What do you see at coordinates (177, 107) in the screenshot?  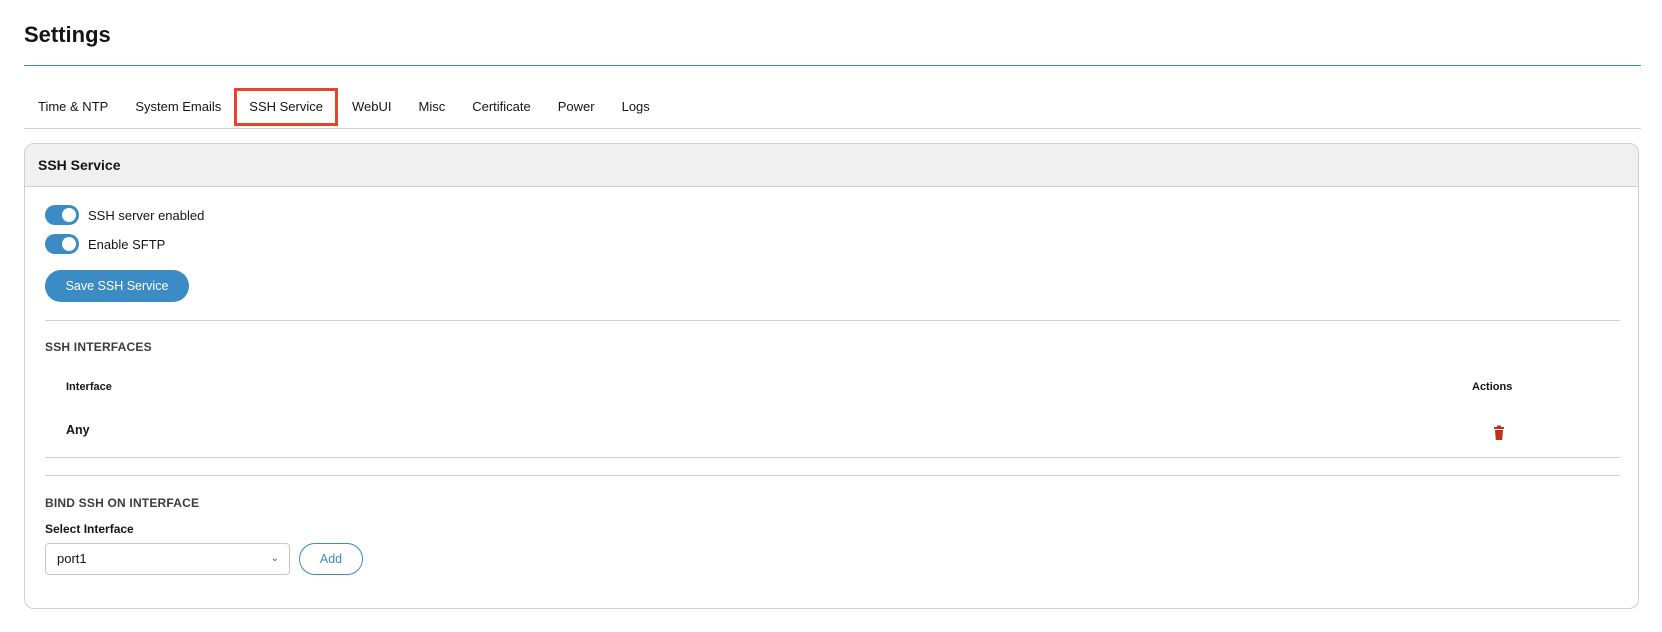 I see `tab-system-emails: System Emails` at bounding box center [177, 107].